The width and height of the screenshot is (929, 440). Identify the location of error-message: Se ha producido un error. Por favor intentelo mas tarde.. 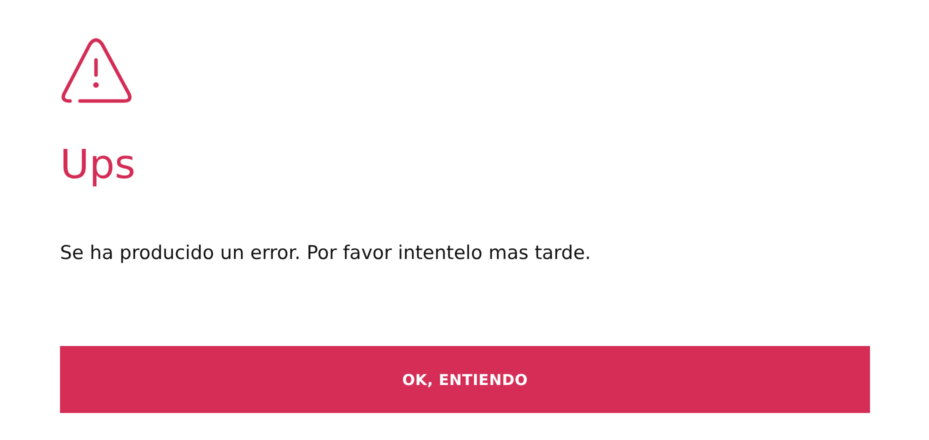
(325, 253).